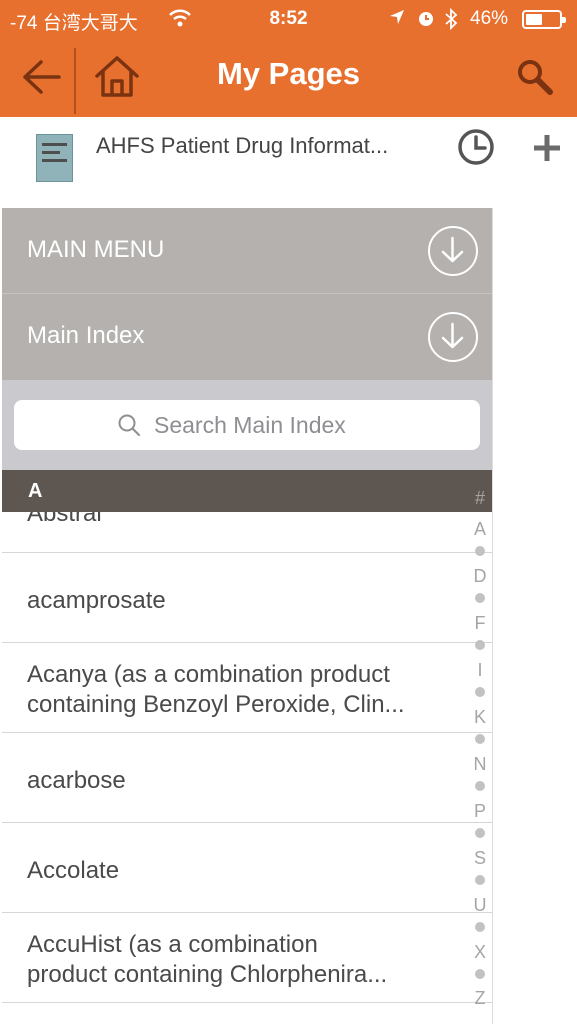 The width and height of the screenshot is (577, 1024). Describe the element at coordinates (54, 158) in the screenshot. I see `book-cover-image` at that location.